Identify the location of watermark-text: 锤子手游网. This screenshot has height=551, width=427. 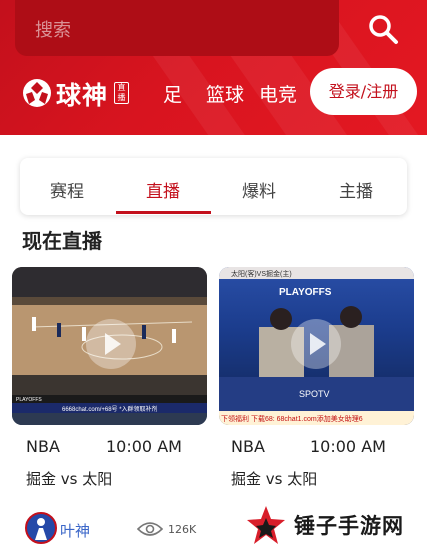
(349, 526).